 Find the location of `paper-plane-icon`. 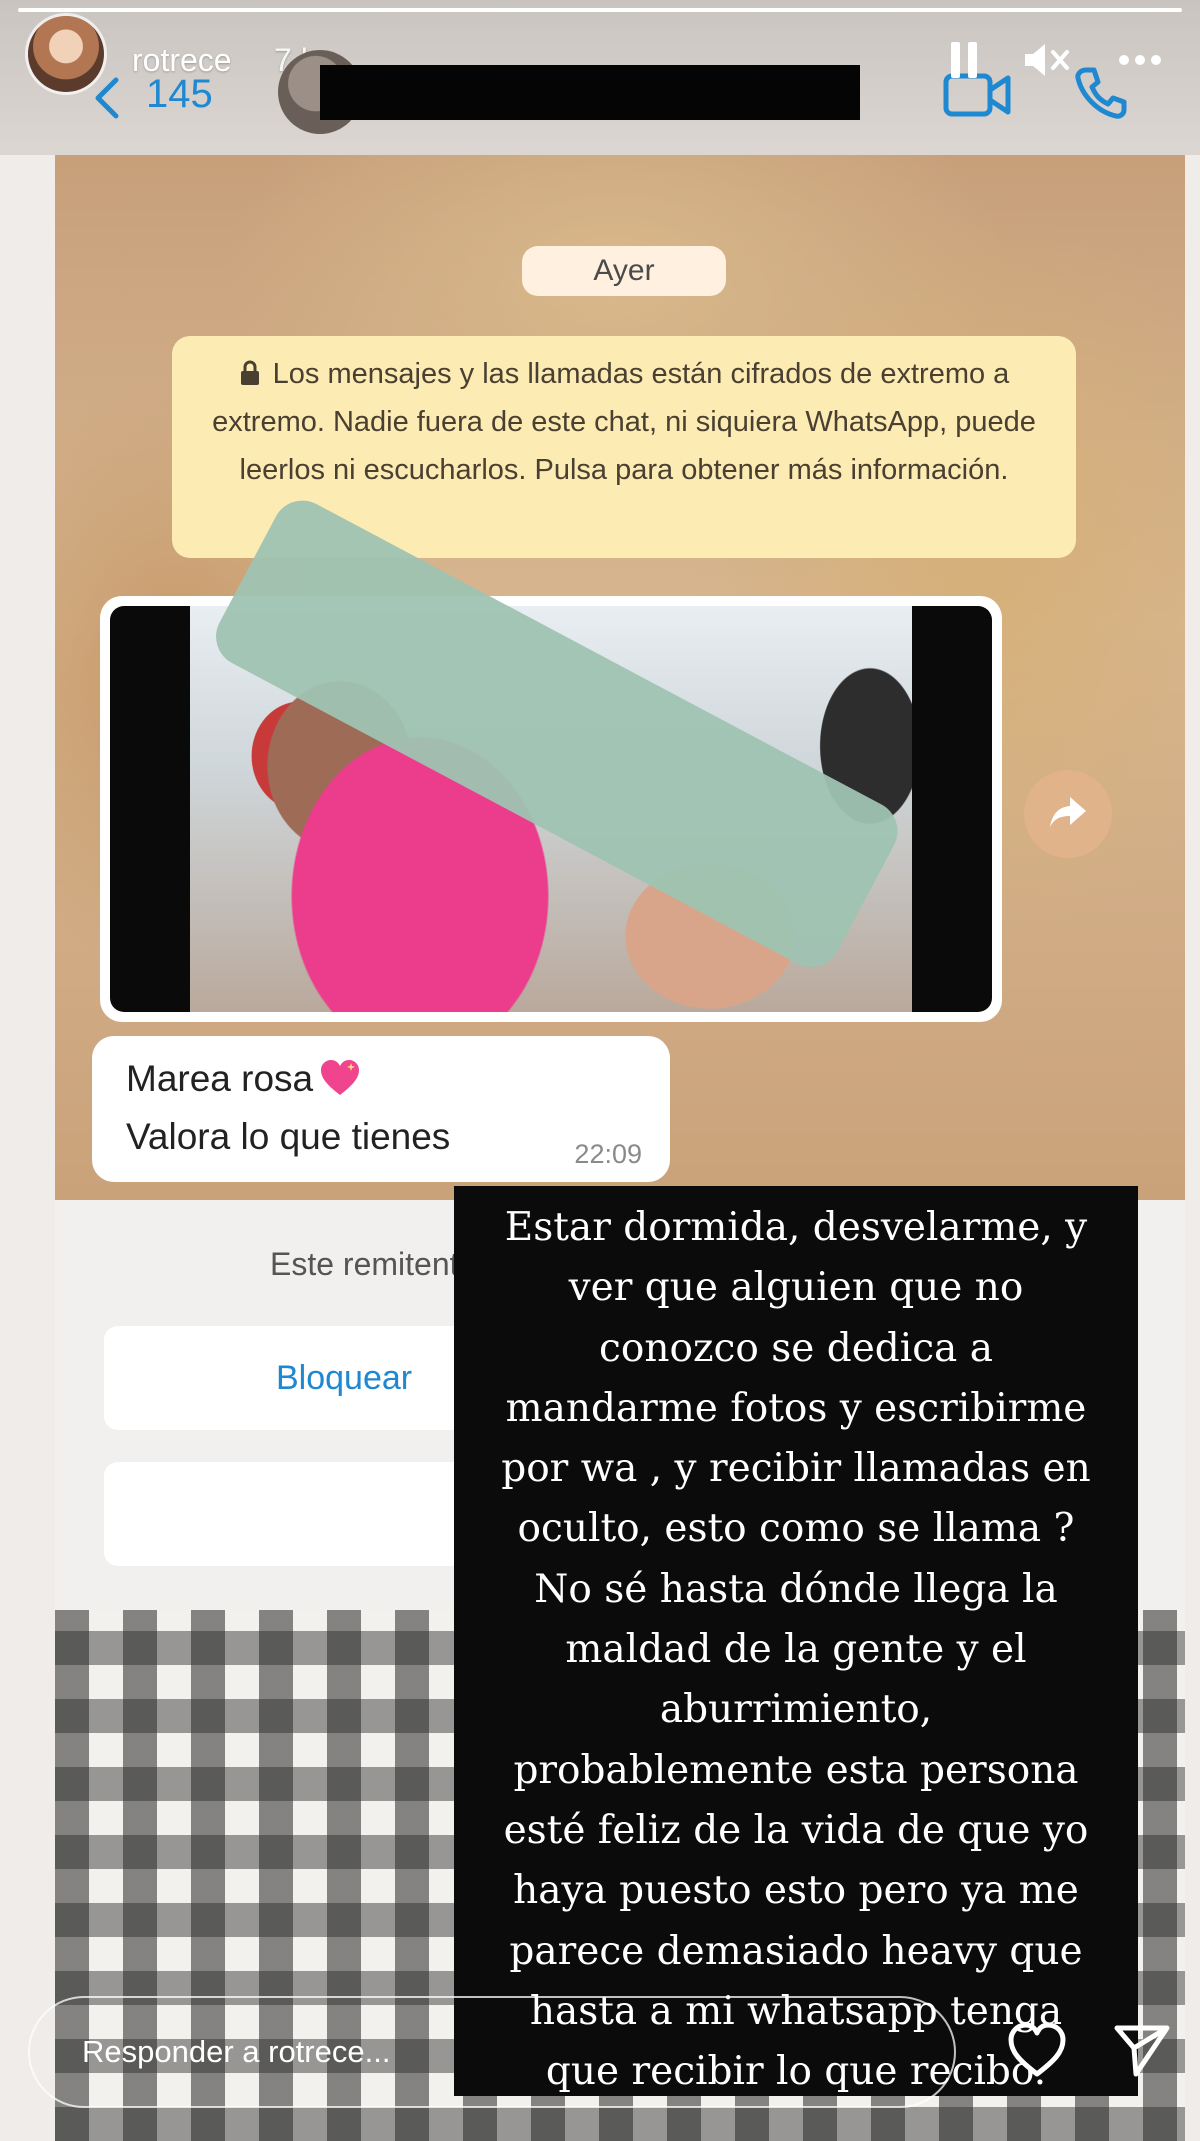

paper-plane-icon is located at coordinates (1142, 2050).